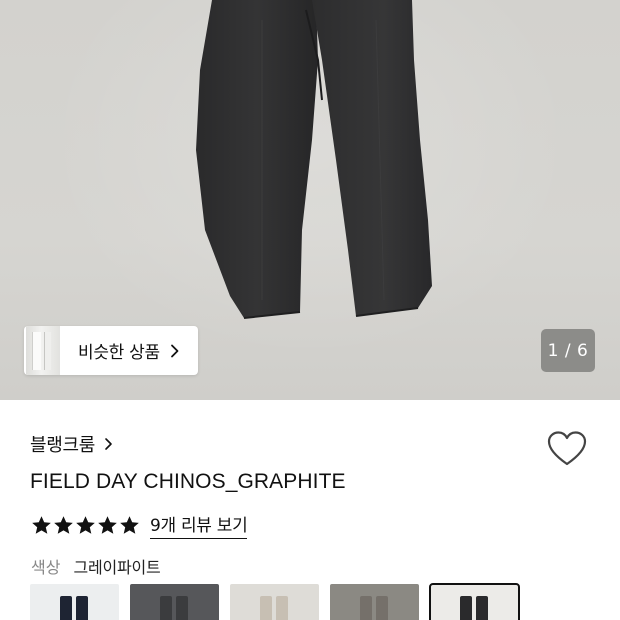  I want to click on rating-row: 9개 리뷰 보기, so click(139, 525).